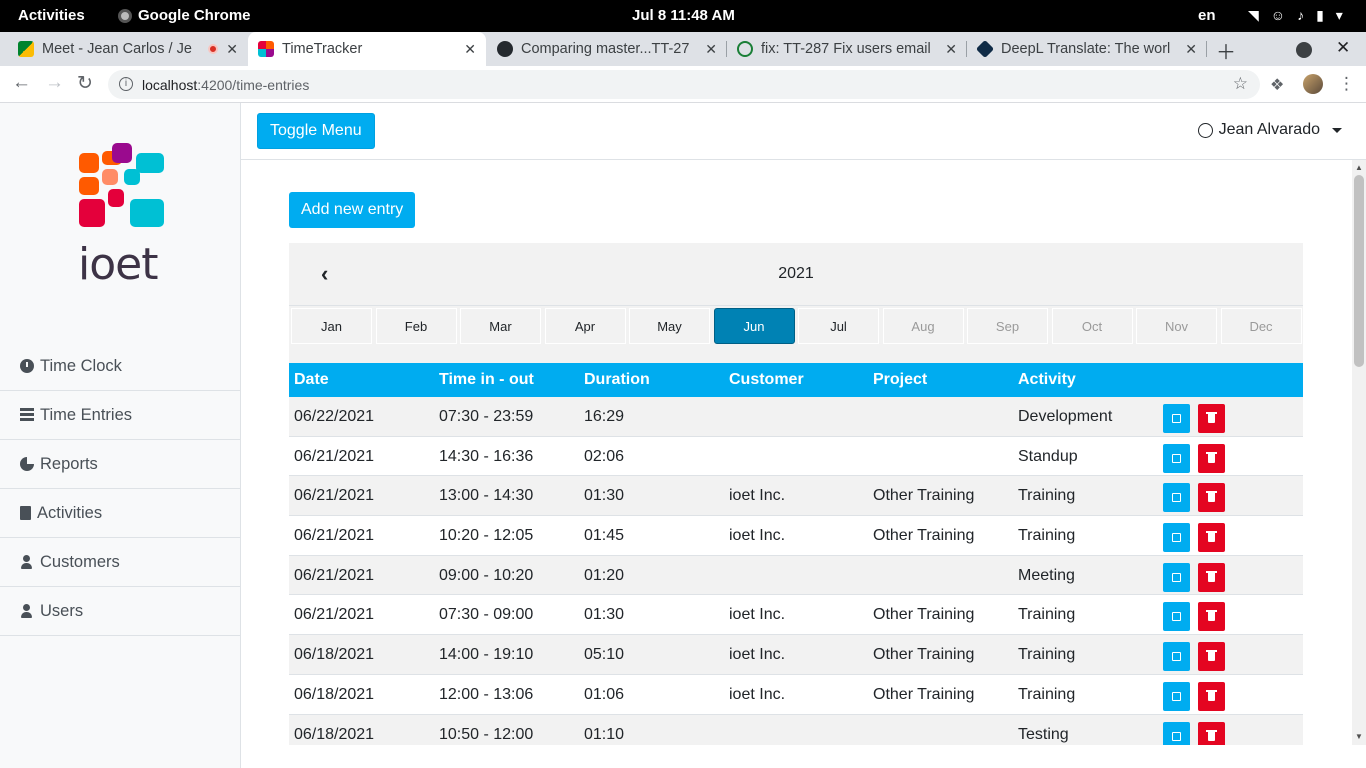  Describe the element at coordinates (617, 380) in the screenshot. I see `column-header: Duration` at that location.